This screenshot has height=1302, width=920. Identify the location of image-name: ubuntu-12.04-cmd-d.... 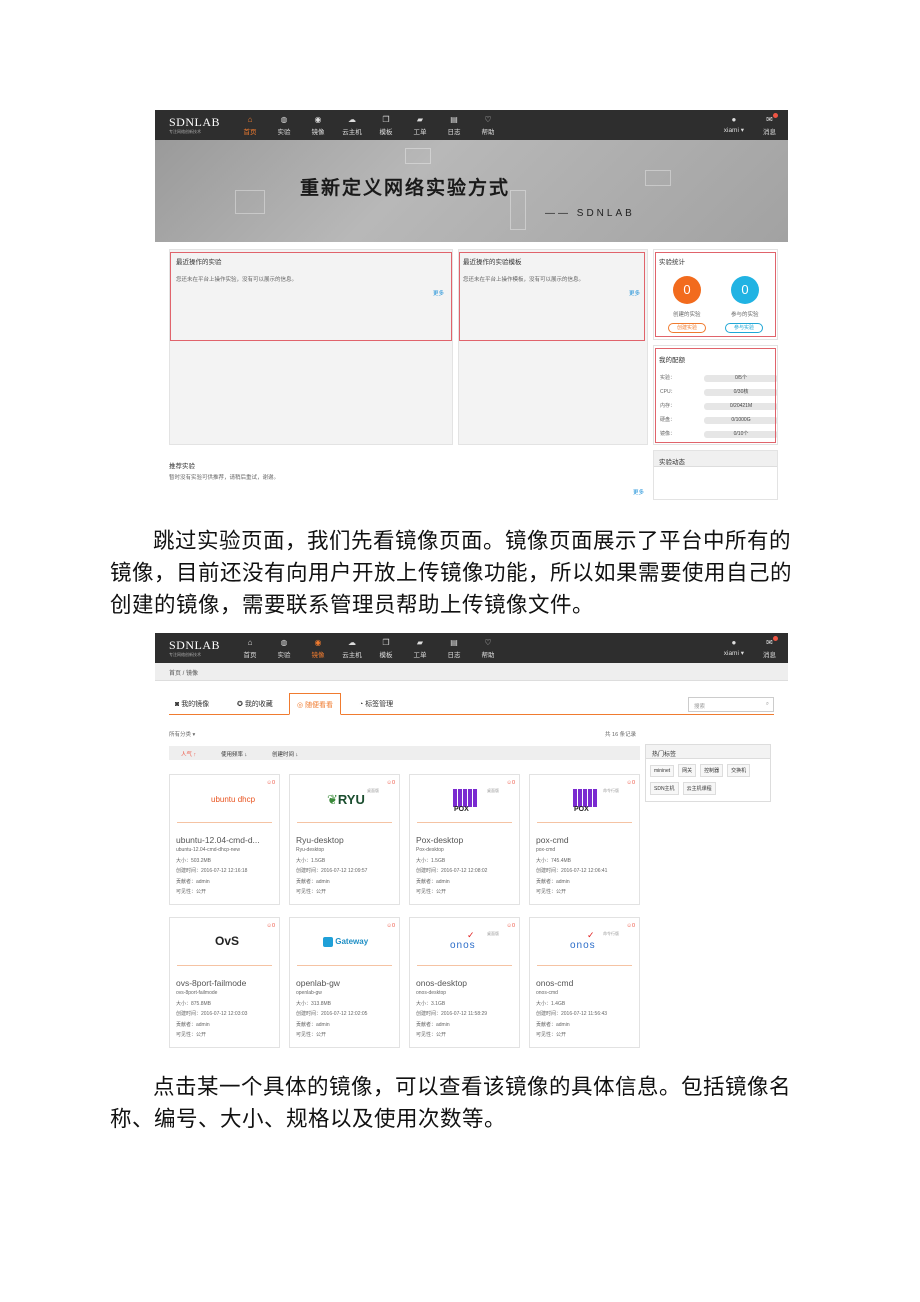
(226, 840).